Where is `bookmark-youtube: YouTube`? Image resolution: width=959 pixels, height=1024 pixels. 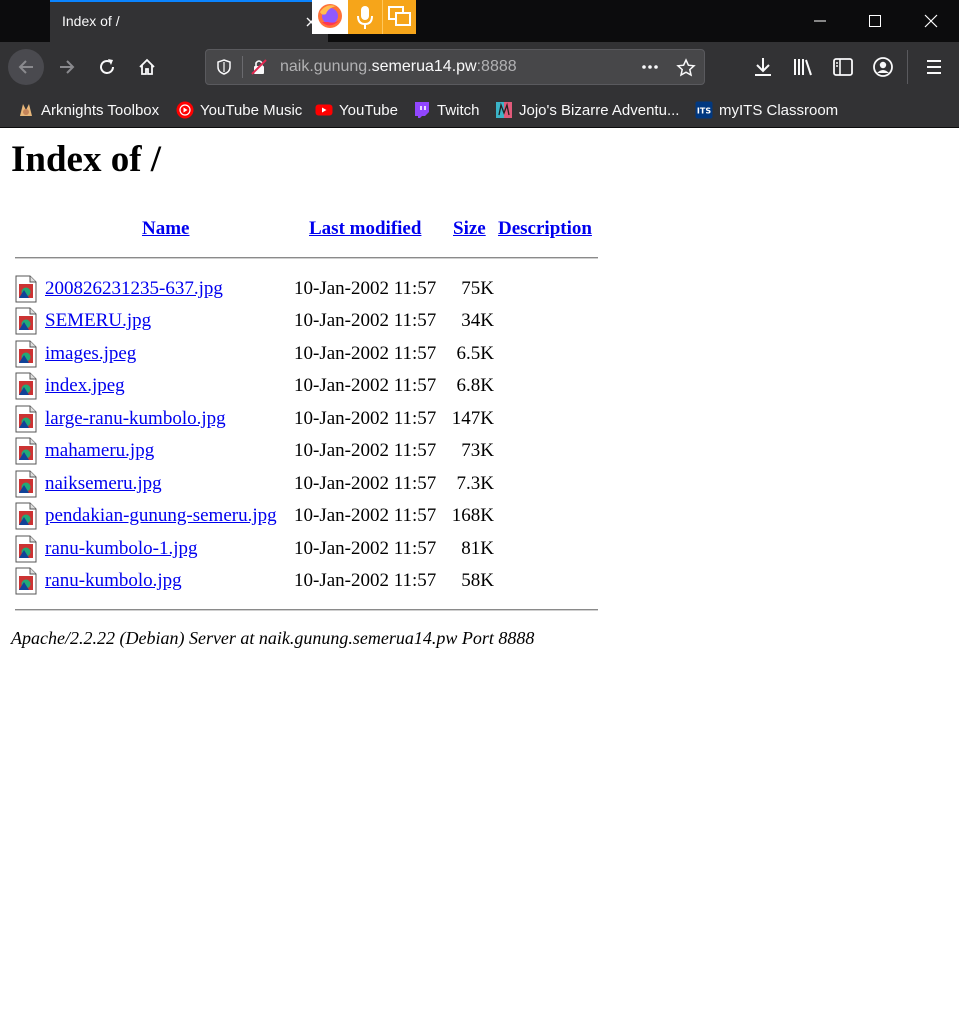 bookmark-youtube: YouTube is located at coordinates (356, 110).